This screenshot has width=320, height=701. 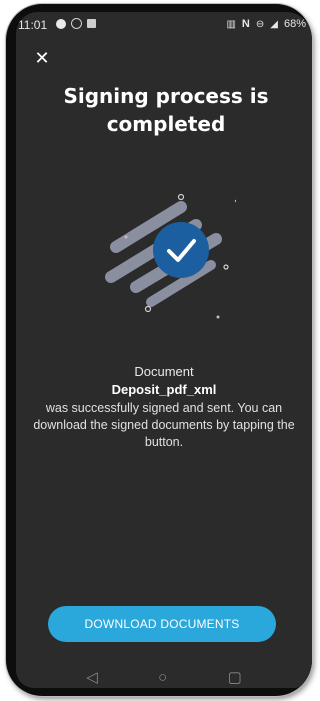 What do you see at coordinates (164, 389) in the screenshot?
I see `document-name: Deposit_pdf_xml` at bounding box center [164, 389].